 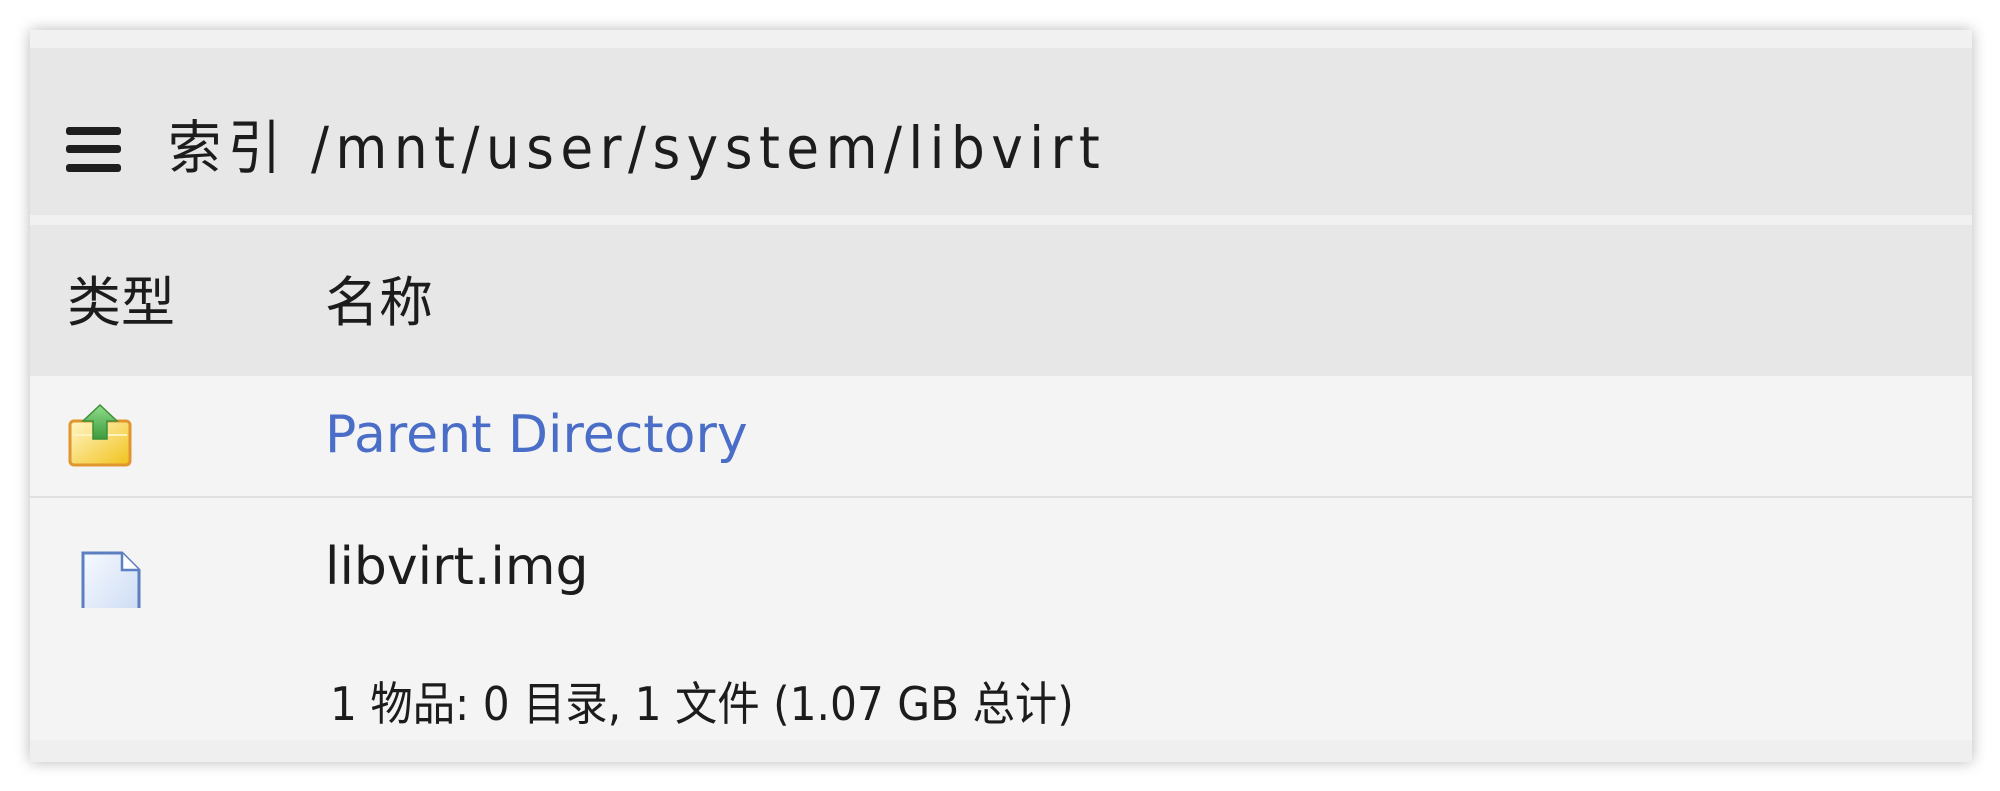 What do you see at coordinates (1001, 437) in the screenshot?
I see `table-row: Parent Directory` at bounding box center [1001, 437].